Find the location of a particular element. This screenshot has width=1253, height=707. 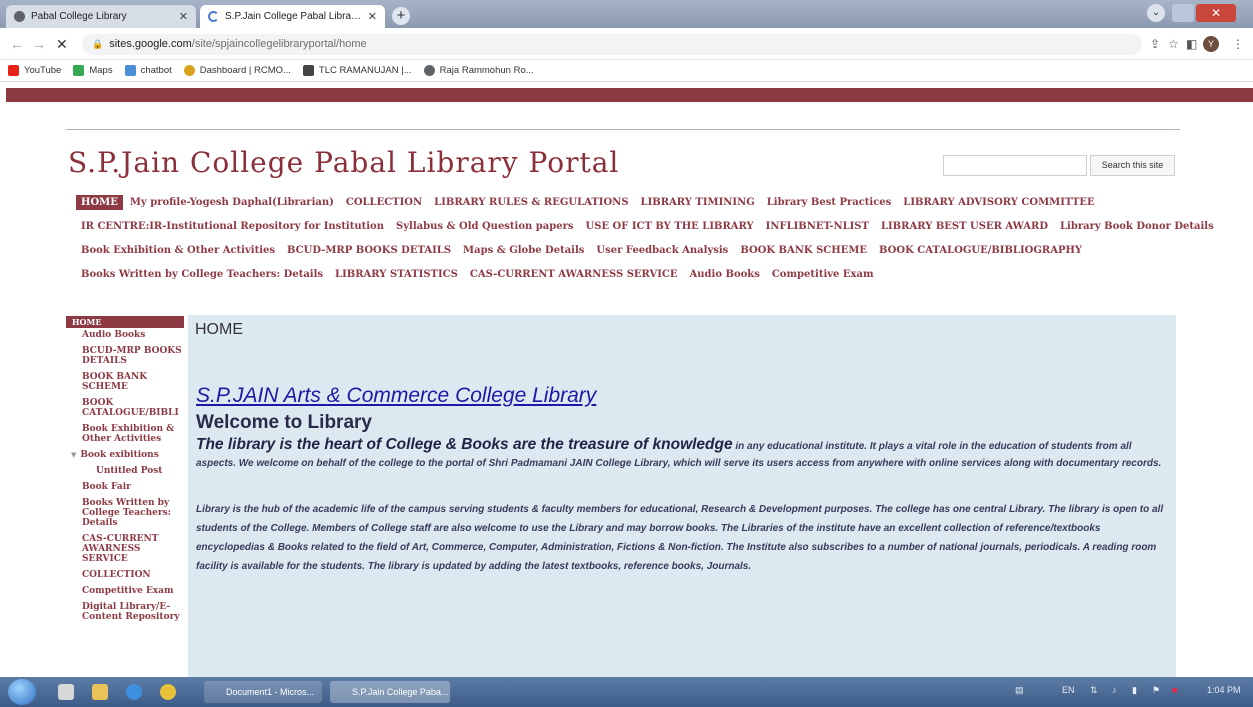

show-desktop-icon is located at coordinates (66, 692).